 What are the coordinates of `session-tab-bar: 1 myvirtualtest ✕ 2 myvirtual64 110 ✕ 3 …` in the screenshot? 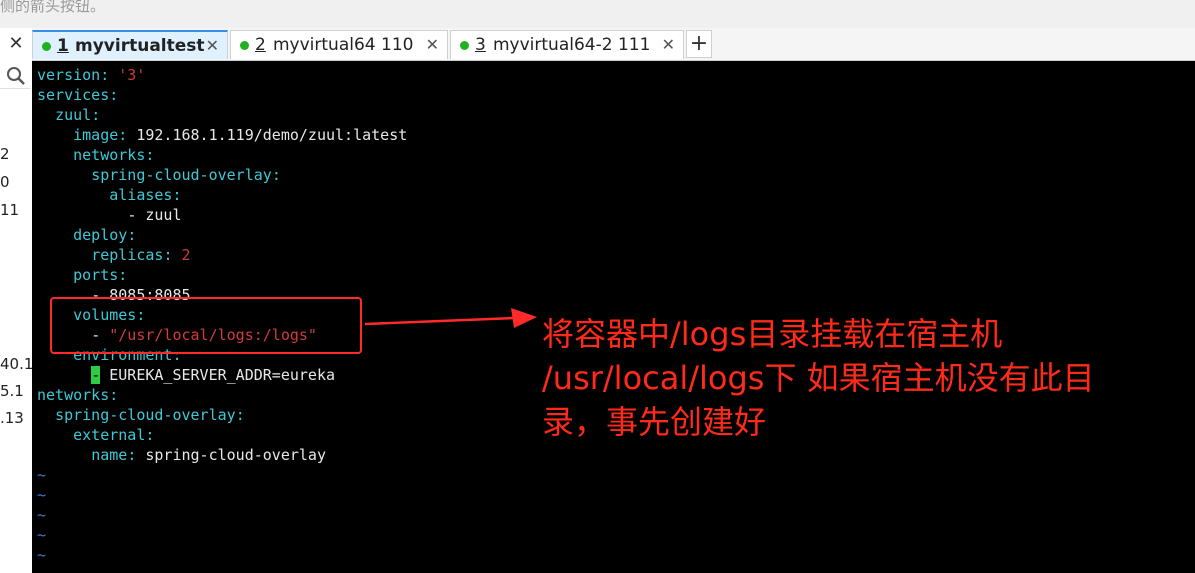 It's located at (613, 44).